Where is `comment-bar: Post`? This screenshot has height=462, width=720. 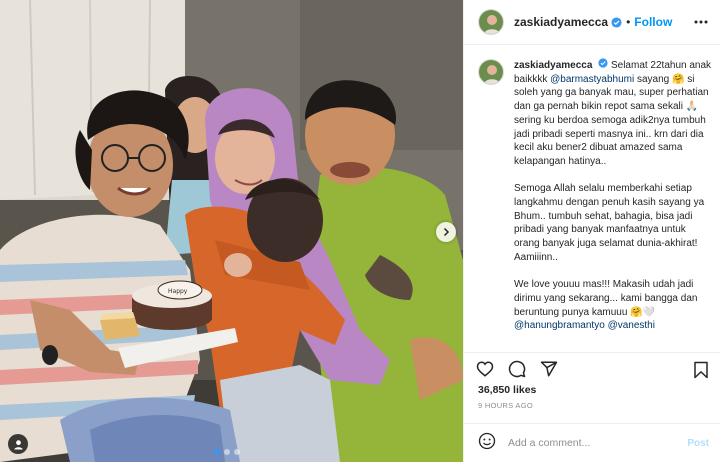
comment-bar: Post is located at coordinates (592, 442).